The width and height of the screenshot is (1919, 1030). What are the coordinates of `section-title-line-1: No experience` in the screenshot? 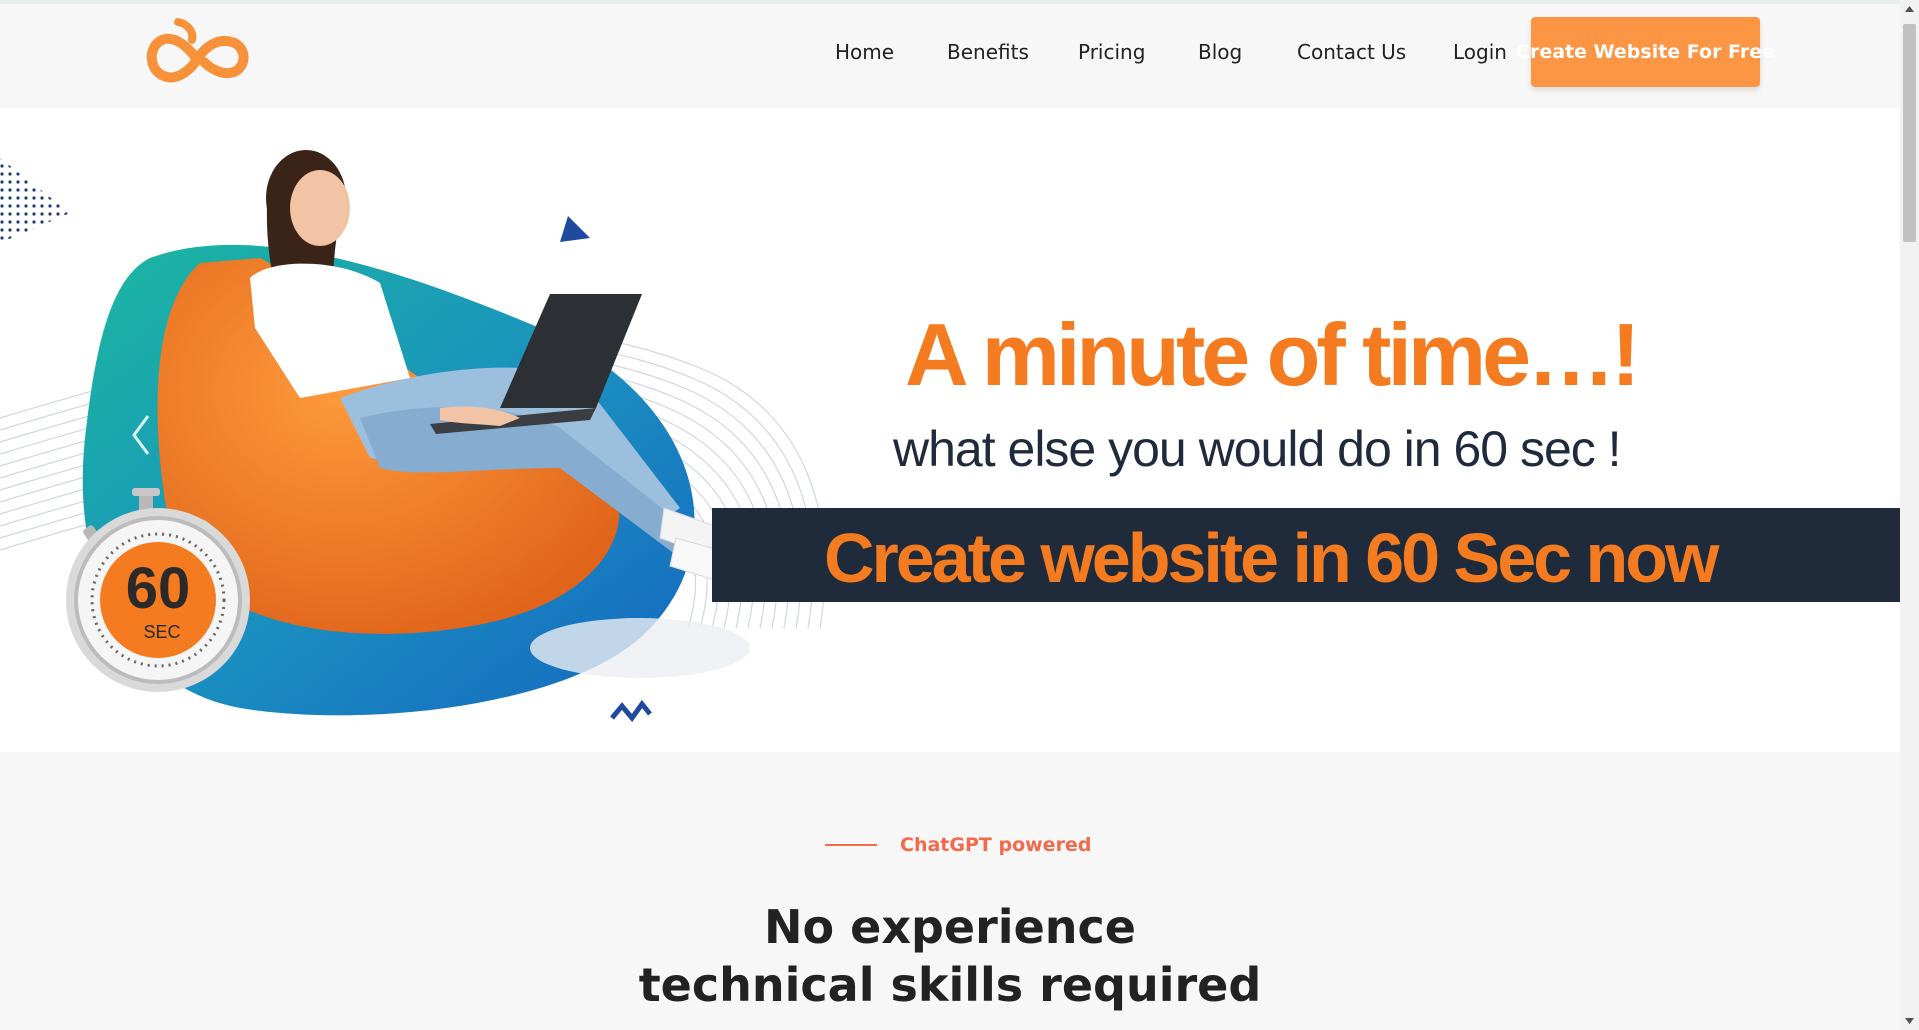 It's located at (950, 927).